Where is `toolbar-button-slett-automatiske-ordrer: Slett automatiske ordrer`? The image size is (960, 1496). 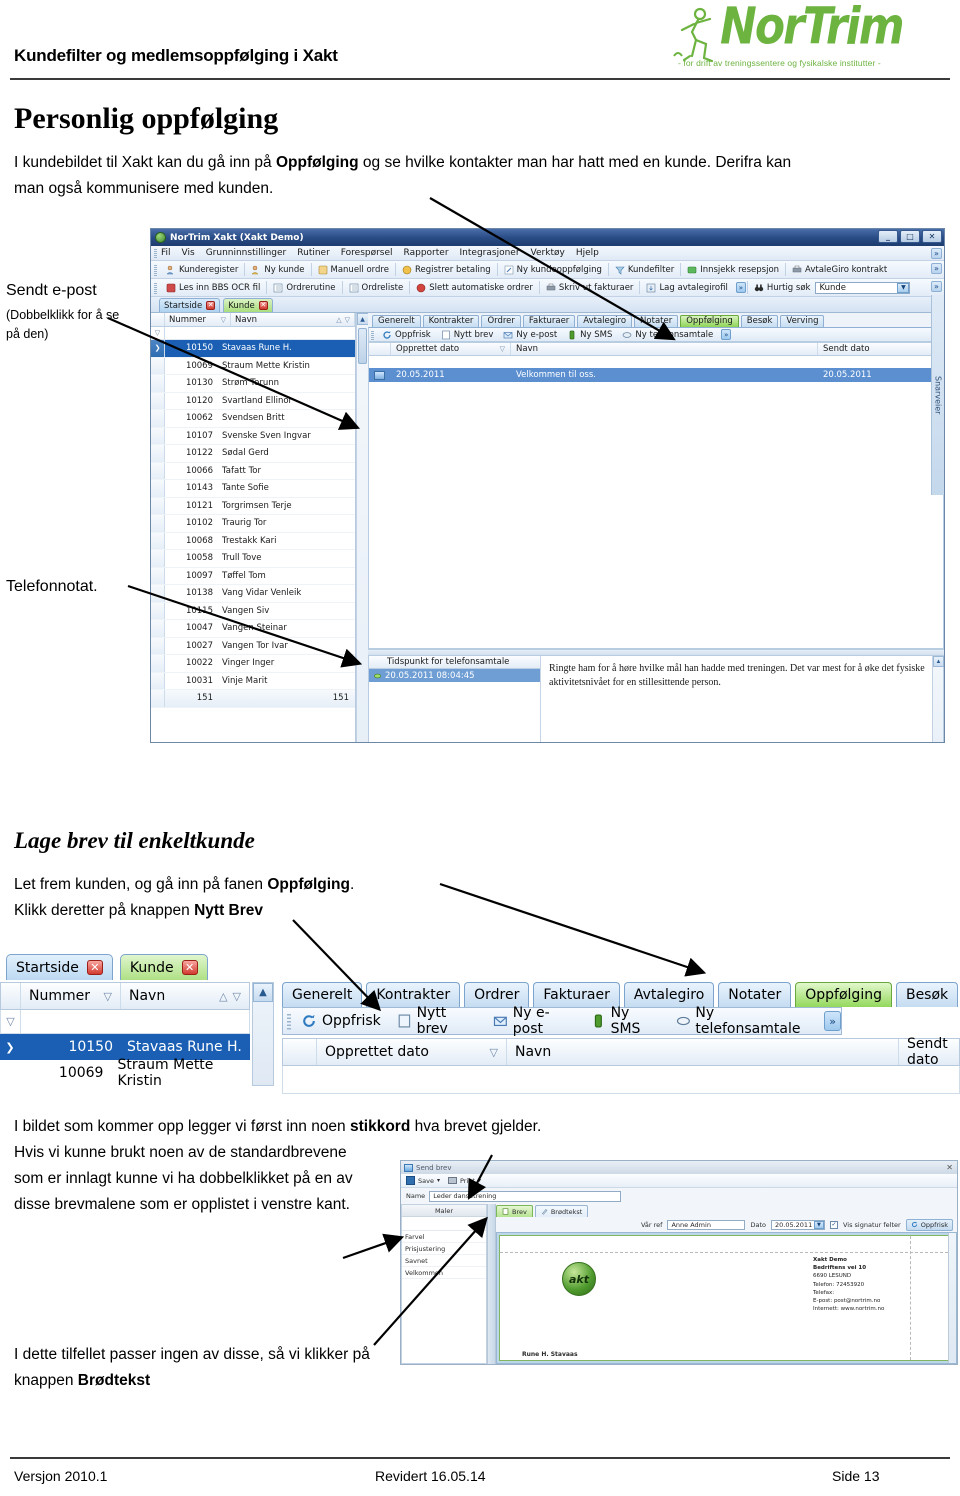
toolbar-button-slett-automatiske-ordrer: Slett automatiske ordrer is located at coordinates (474, 288).